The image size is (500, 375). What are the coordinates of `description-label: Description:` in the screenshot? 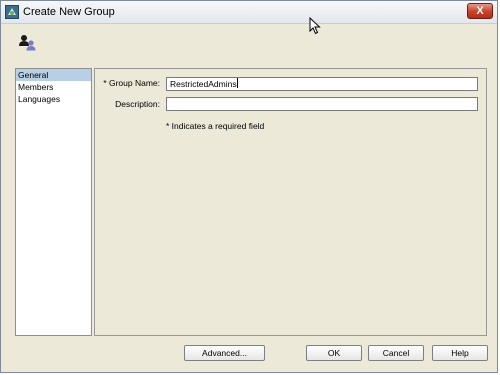 It's located at (137, 104).